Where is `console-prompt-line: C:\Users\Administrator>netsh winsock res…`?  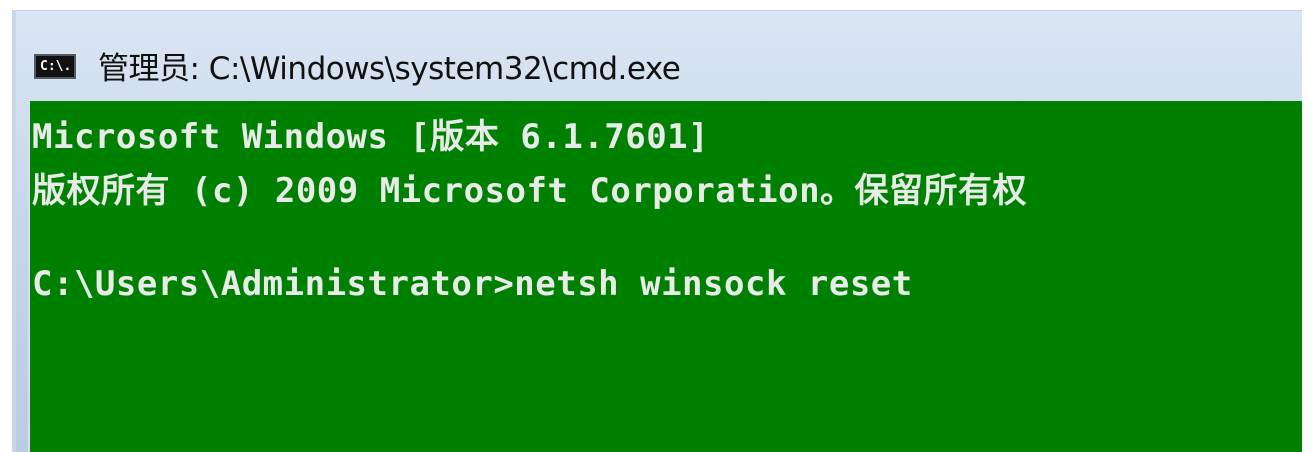
console-prompt-line: C:\Users\Administrator>netsh winsock res… is located at coordinates (472, 284).